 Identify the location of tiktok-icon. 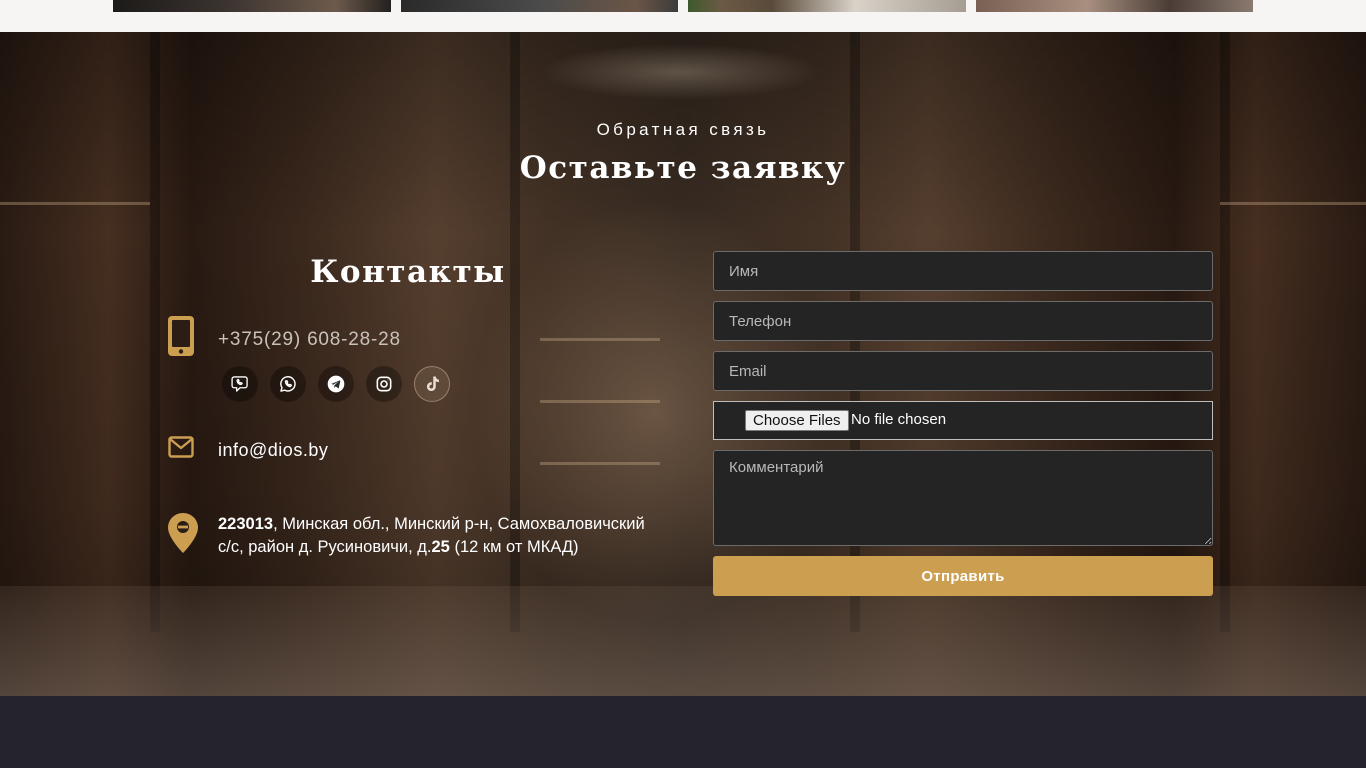
(432, 383).